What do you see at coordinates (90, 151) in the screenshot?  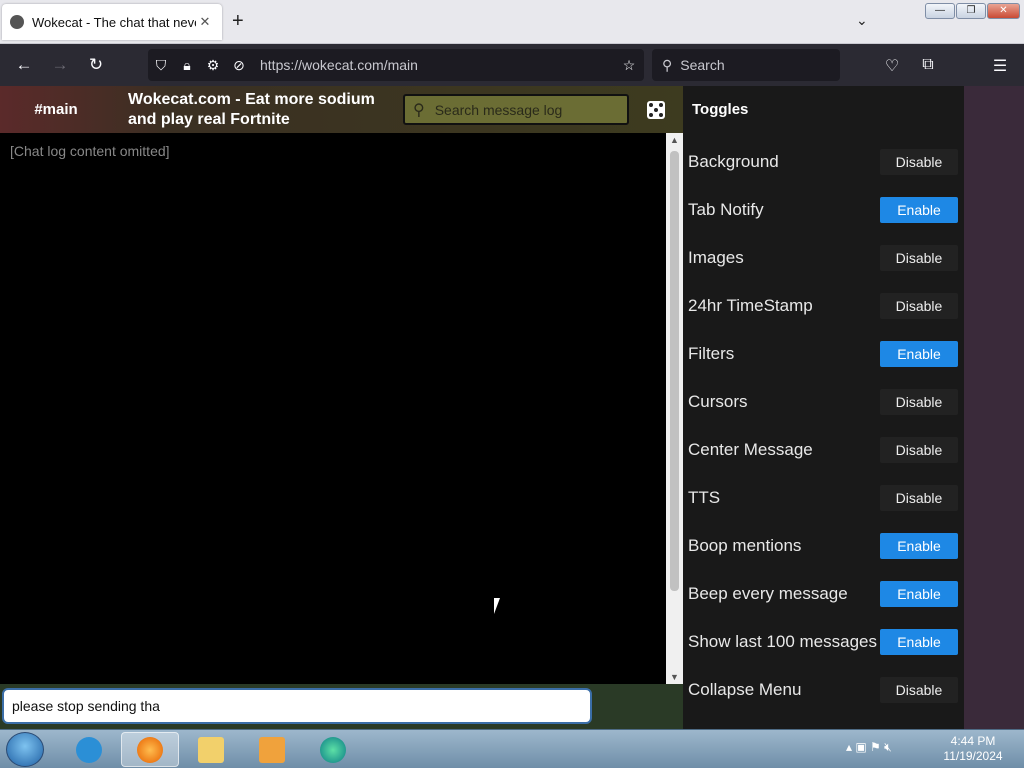 I see `chat-log-placeholder: [Chat log content omitted]` at bounding box center [90, 151].